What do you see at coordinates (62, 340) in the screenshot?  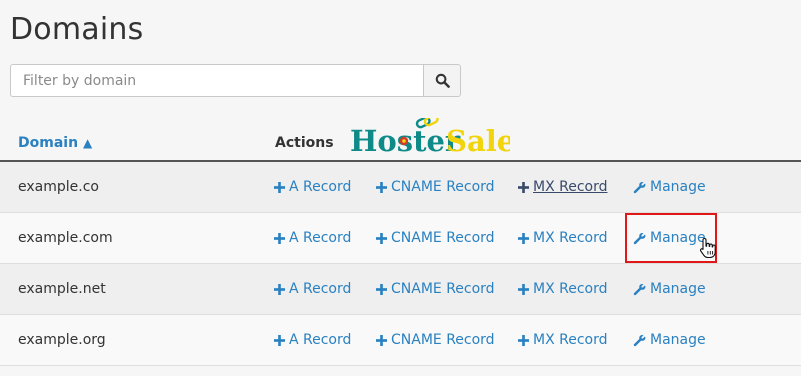 I see `domain-name: example.org` at bounding box center [62, 340].